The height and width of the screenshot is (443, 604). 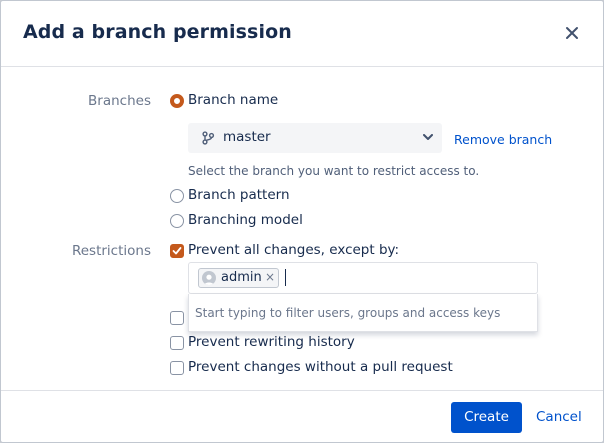 What do you see at coordinates (315, 138) in the screenshot?
I see `branch-select: master` at bounding box center [315, 138].